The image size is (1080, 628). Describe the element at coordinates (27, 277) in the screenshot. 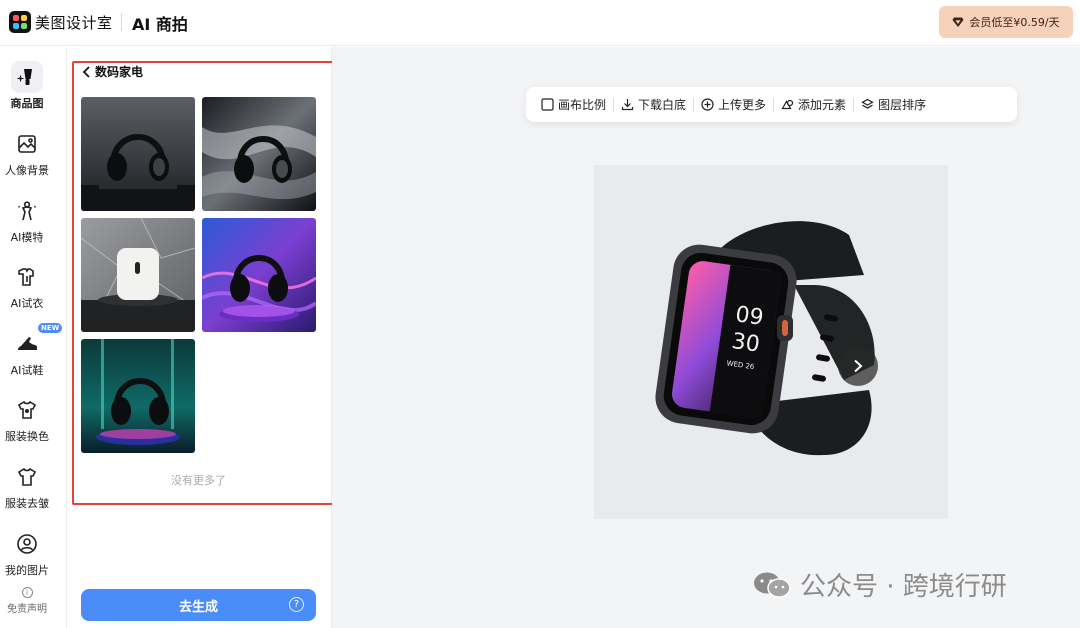

I see `ai-try-on-clothes-icon` at that location.